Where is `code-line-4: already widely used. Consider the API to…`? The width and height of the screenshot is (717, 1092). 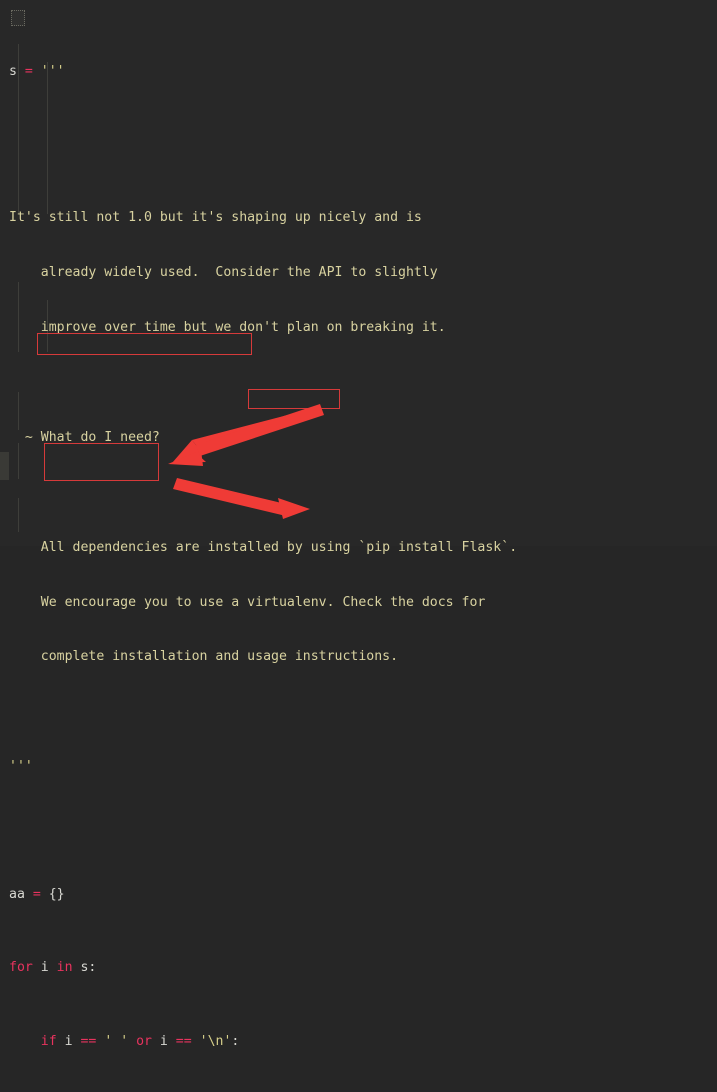 code-line-4: already widely used. Consider the API to… is located at coordinates (283, 273).